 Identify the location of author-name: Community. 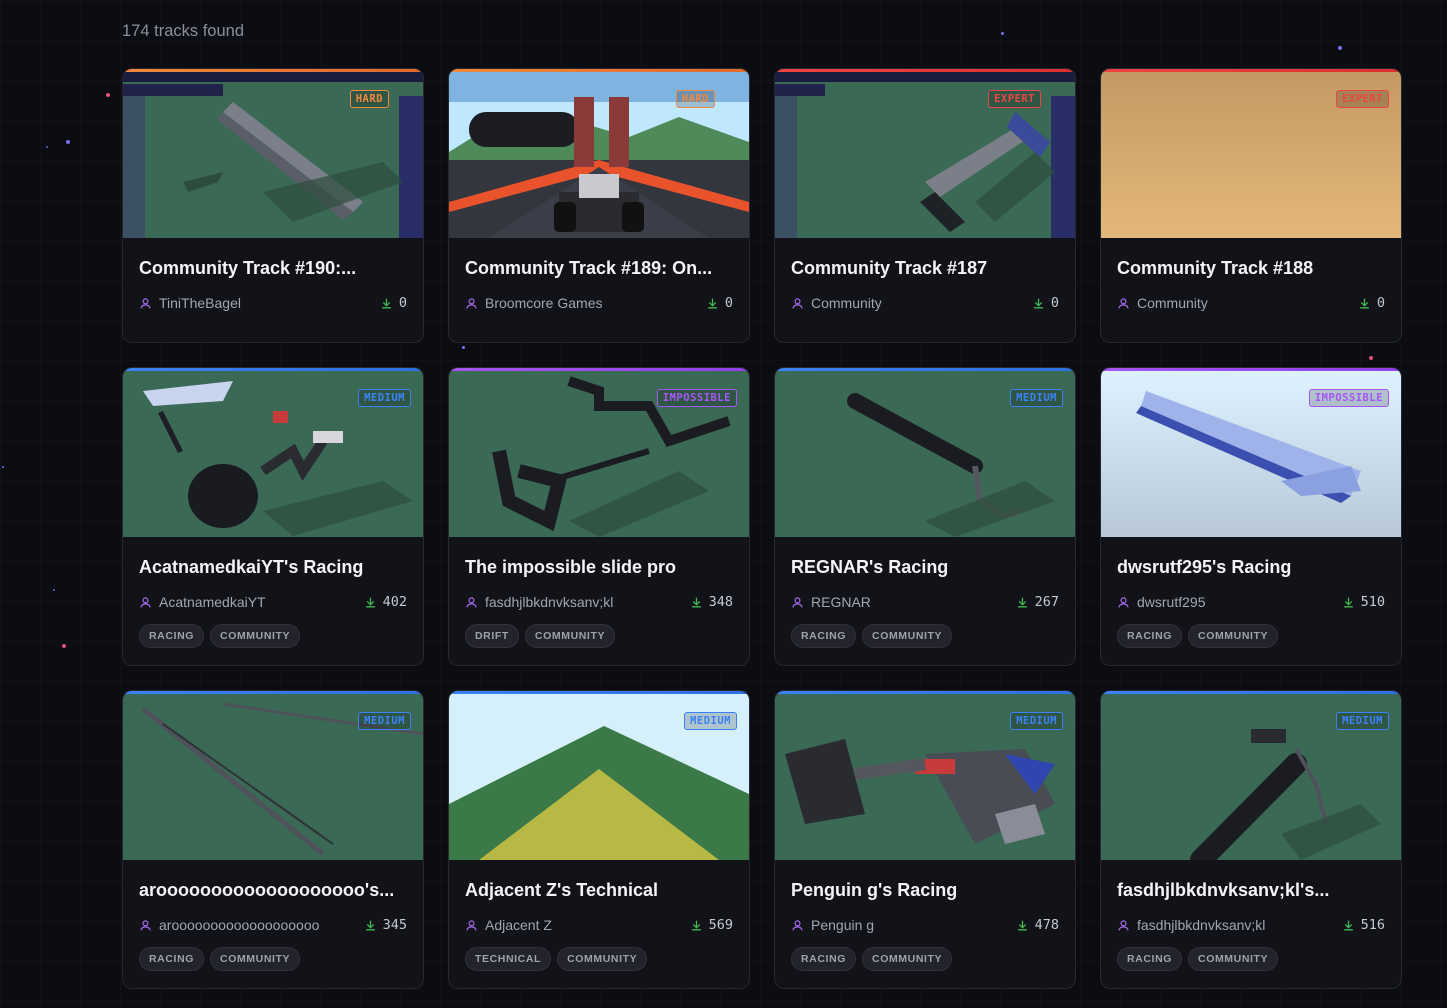
(1172, 303).